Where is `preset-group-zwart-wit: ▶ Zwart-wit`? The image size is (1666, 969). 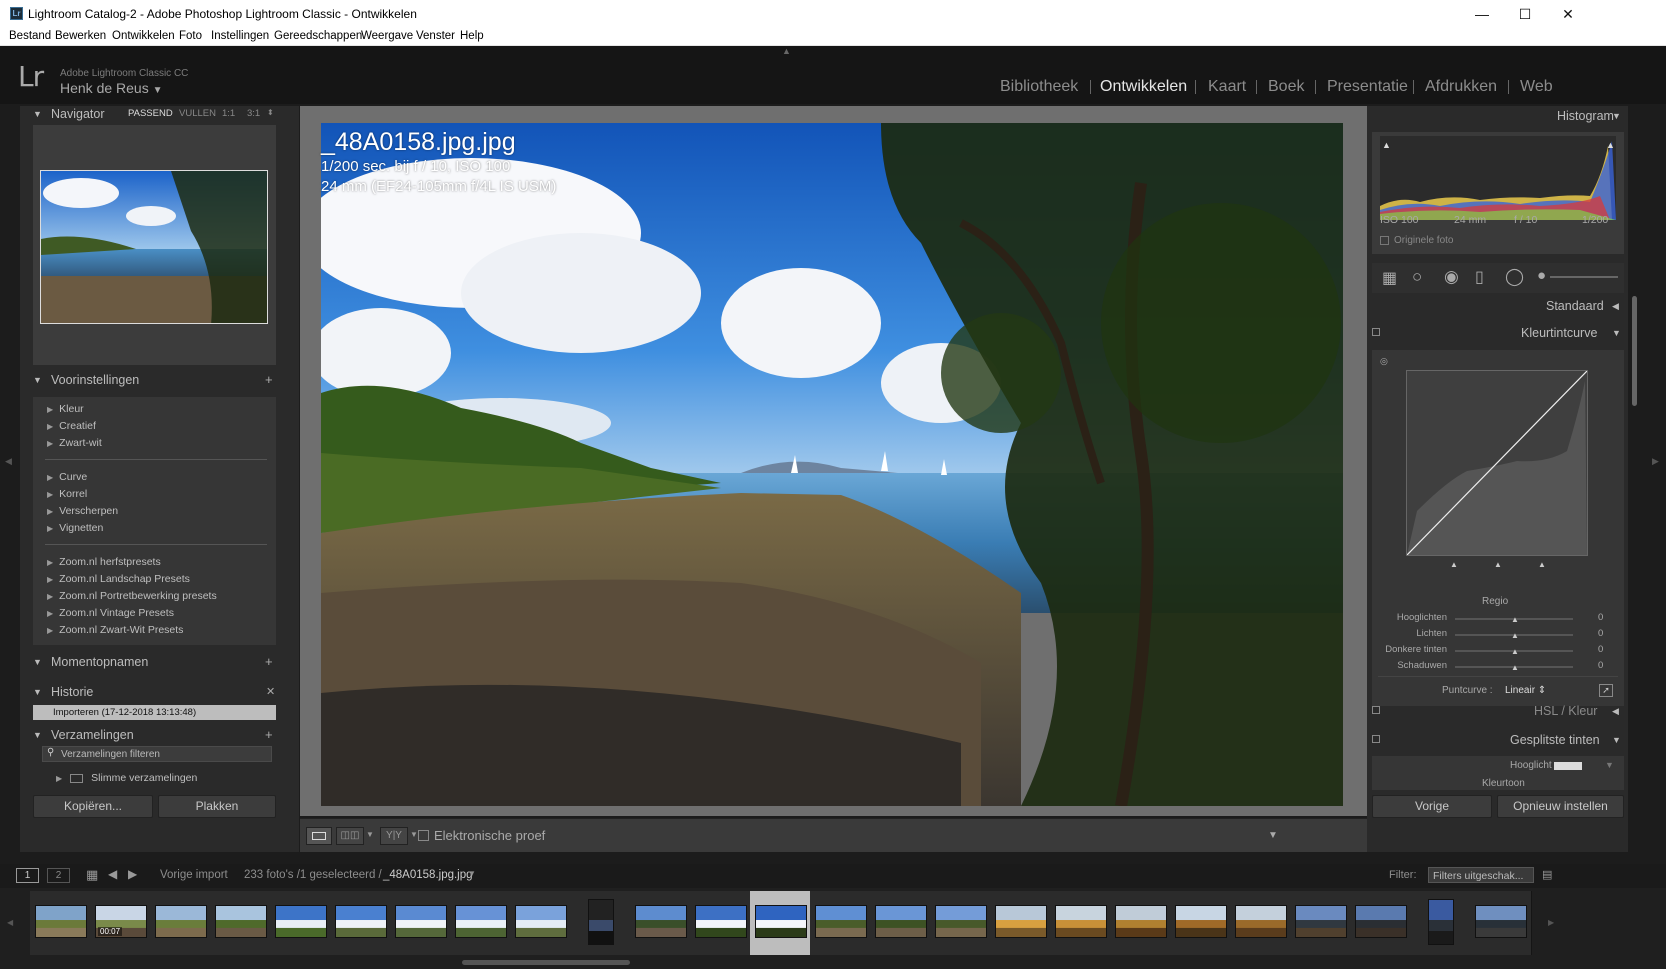
preset-group-zwart-wit: ▶ Zwart-wit is located at coordinates (74, 443).